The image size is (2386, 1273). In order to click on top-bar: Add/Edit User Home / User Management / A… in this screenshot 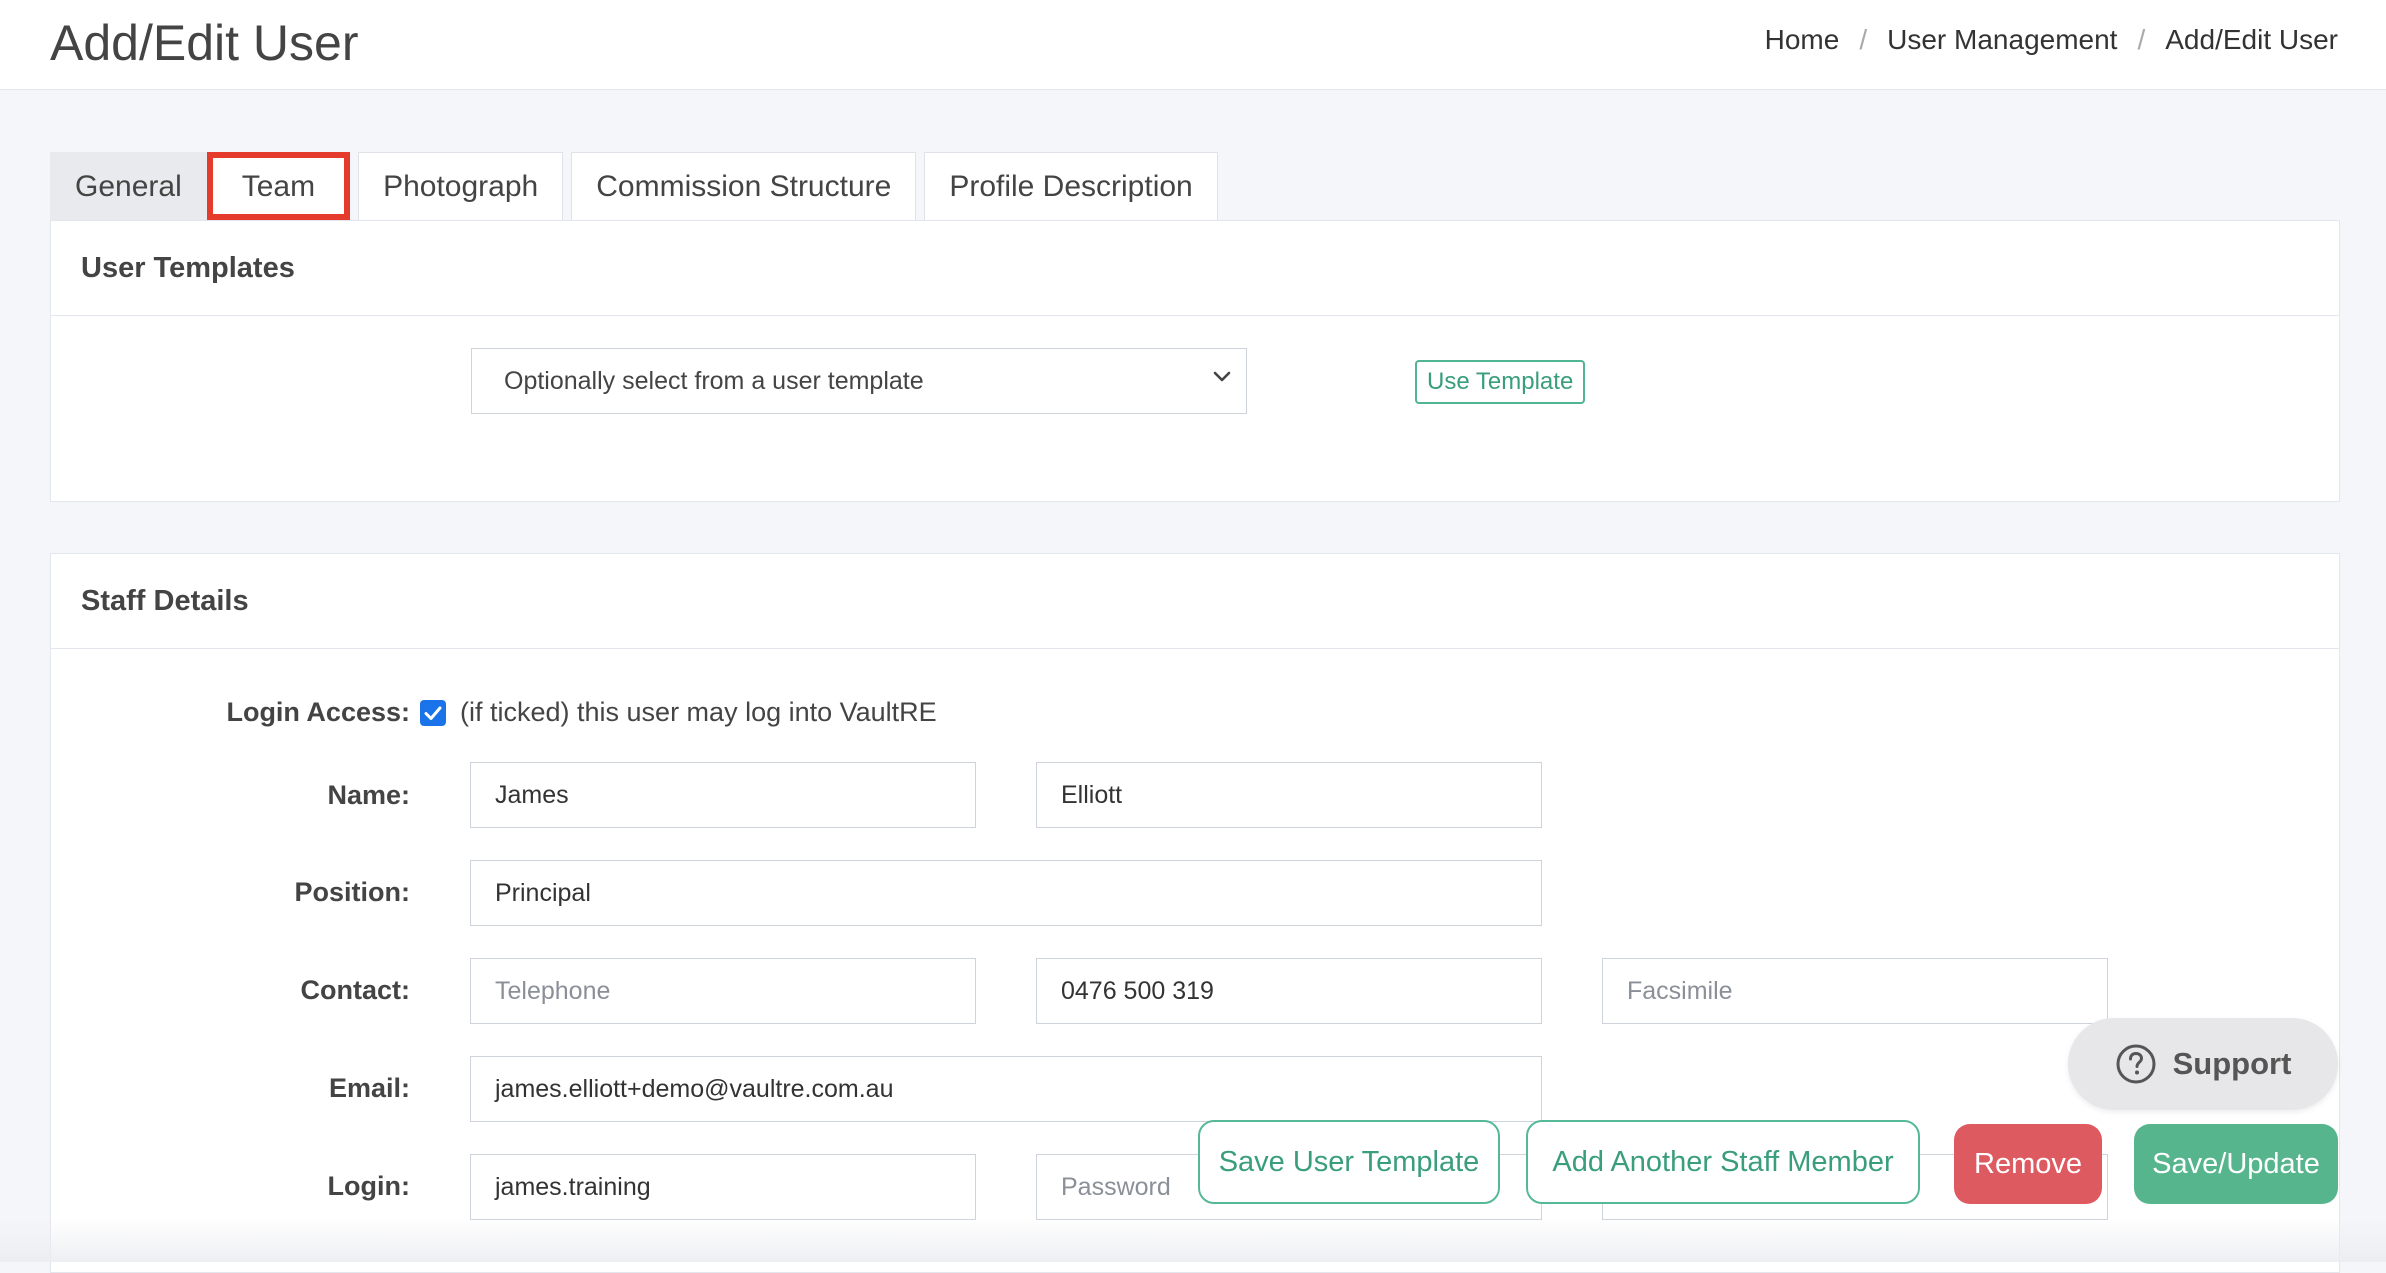, I will do `click(1193, 45)`.